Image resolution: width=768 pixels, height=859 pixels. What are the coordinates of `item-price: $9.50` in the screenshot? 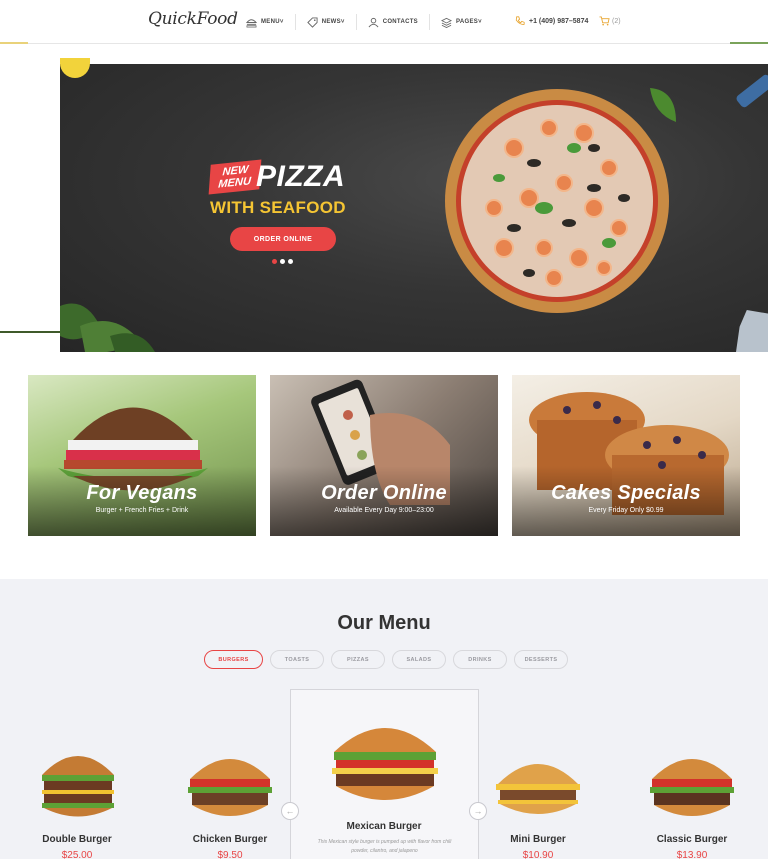 It's located at (230, 854).